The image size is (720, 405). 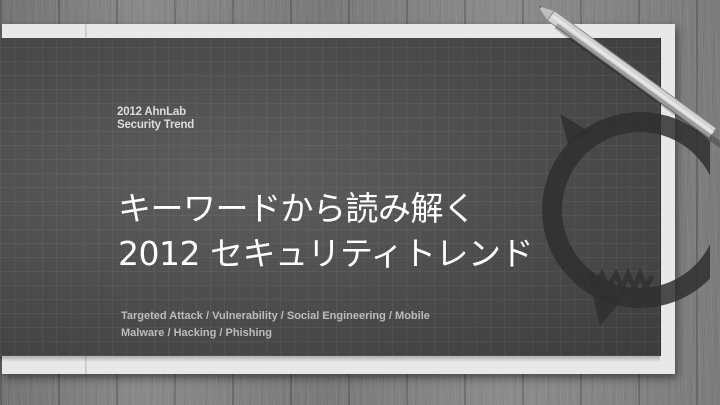 What do you see at coordinates (326, 231) in the screenshot?
I see `slide-title: キーワードから読み解く 2012 セキュリティトレンド` at bounding box center [326, 231].